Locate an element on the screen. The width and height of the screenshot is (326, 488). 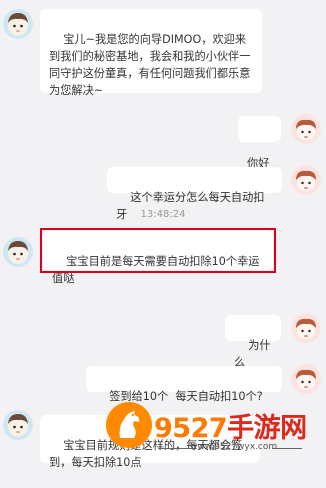
message-bubble-user: 你好 is located at coordinates (259, 143).